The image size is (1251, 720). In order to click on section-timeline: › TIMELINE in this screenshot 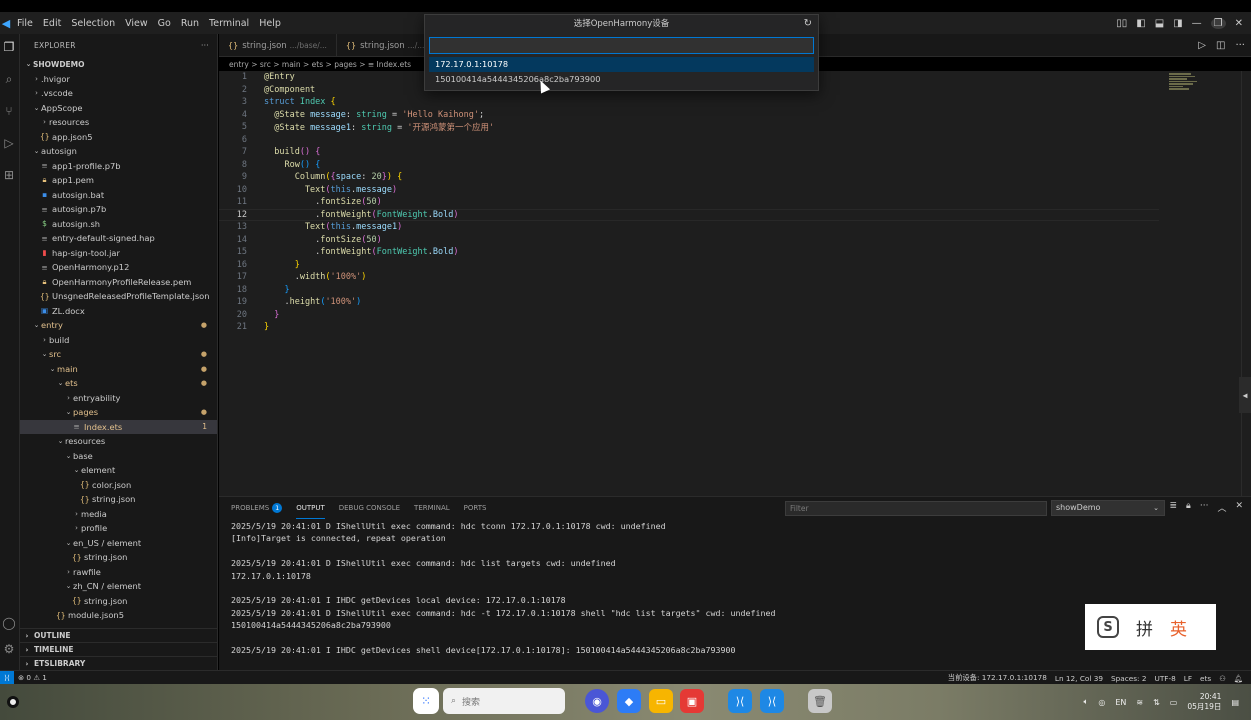, I will do `click(118, 649)`.